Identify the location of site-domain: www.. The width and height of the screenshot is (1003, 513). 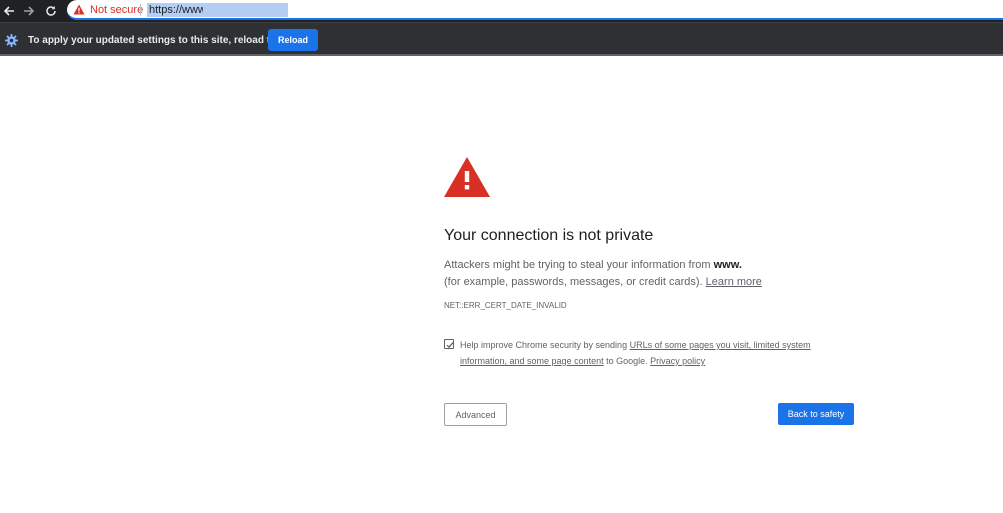
(727, 265).